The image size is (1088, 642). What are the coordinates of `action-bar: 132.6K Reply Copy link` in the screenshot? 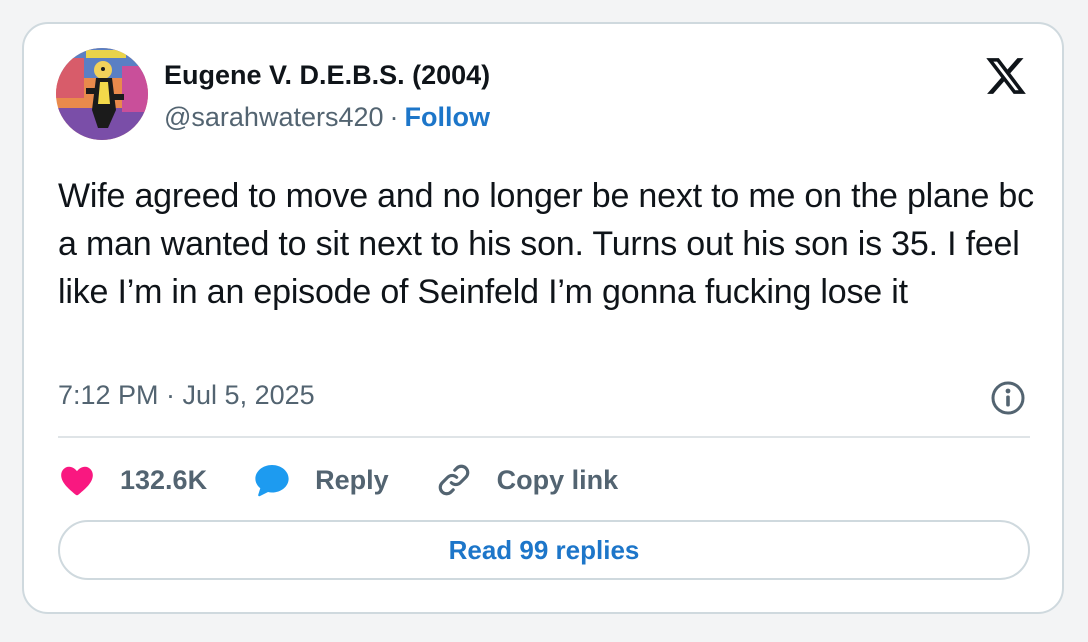 It's located at (361, 480).